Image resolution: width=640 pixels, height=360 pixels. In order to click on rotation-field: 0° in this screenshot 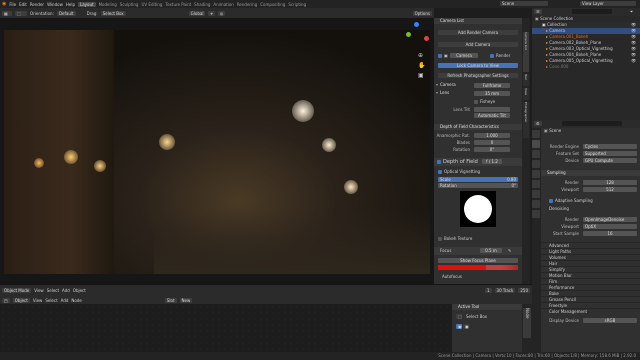, I will do `click(492, 149)`.